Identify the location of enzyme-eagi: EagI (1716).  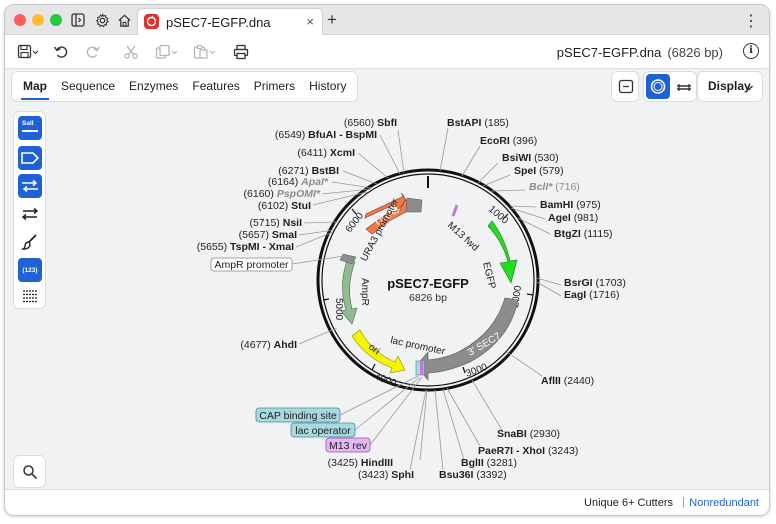
(591, 295).